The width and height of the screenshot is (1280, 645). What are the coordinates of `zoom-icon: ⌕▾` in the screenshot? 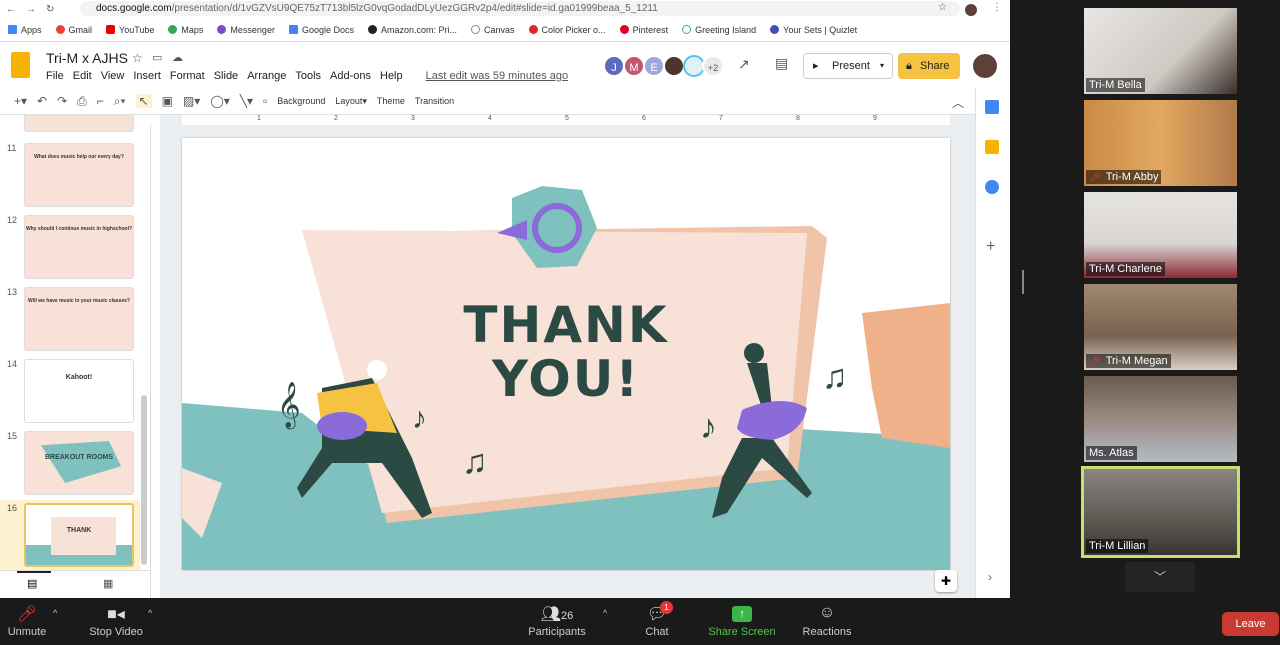 It's located at (120, 101).